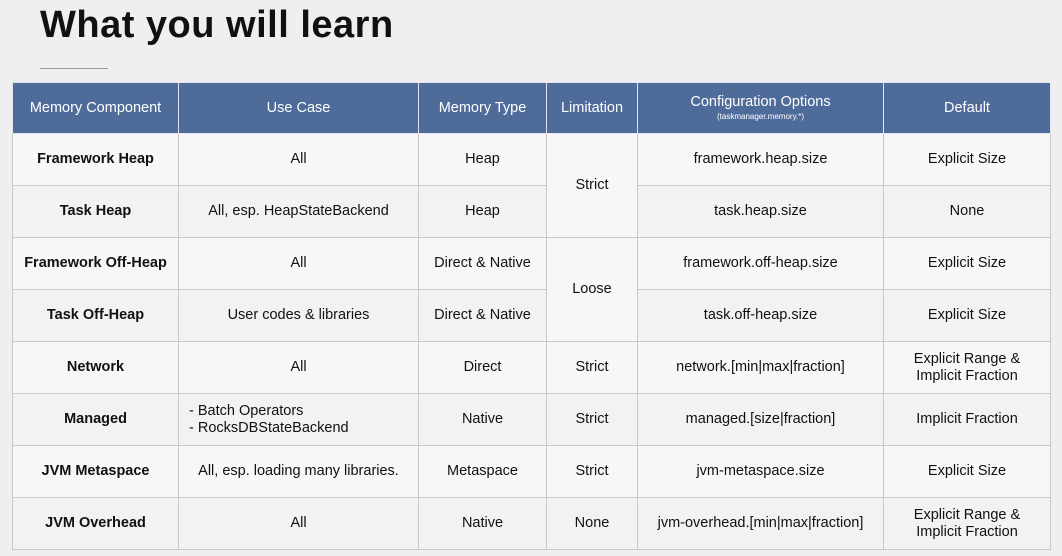  What do you see at coordinates (298, 211) in the screenshot?
I see `cell-use-case: All, esp. HeapStateBackend` at bounding box center [298, 211].